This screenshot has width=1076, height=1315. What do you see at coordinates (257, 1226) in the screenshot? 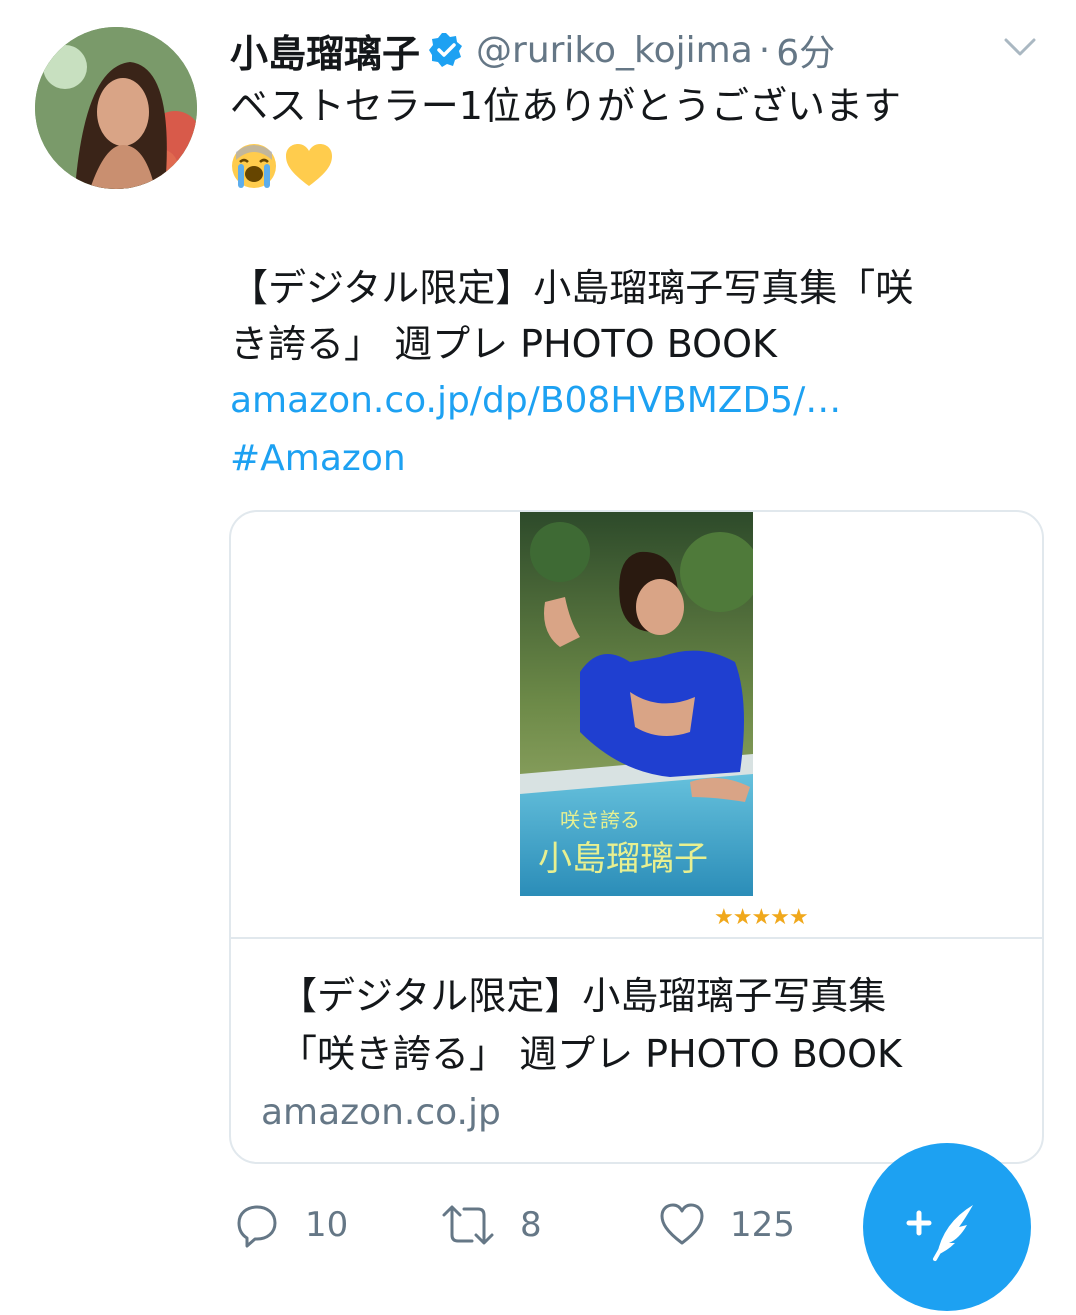
I see `reply-icon` at bounding box center [257, 1226].